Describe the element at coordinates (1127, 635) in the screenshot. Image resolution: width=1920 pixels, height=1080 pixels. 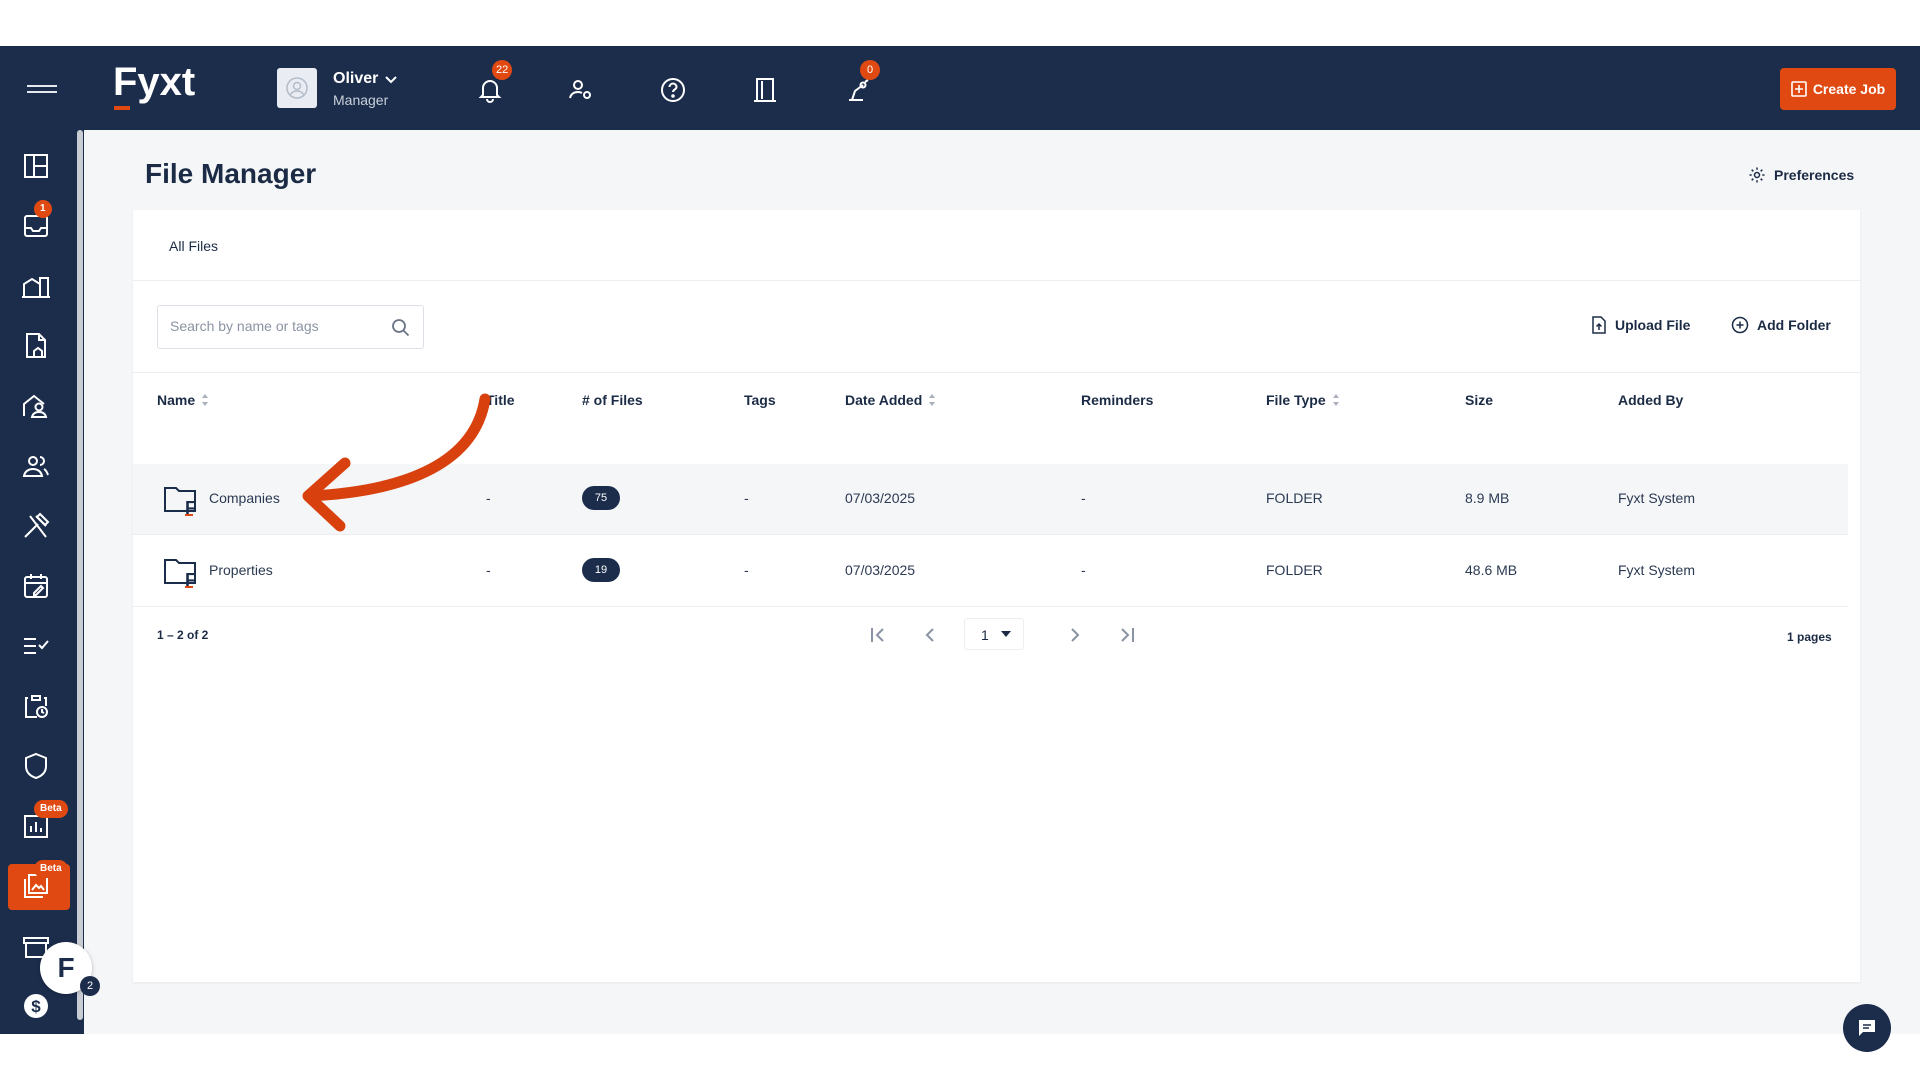
I see `last-page-icon` at that location.